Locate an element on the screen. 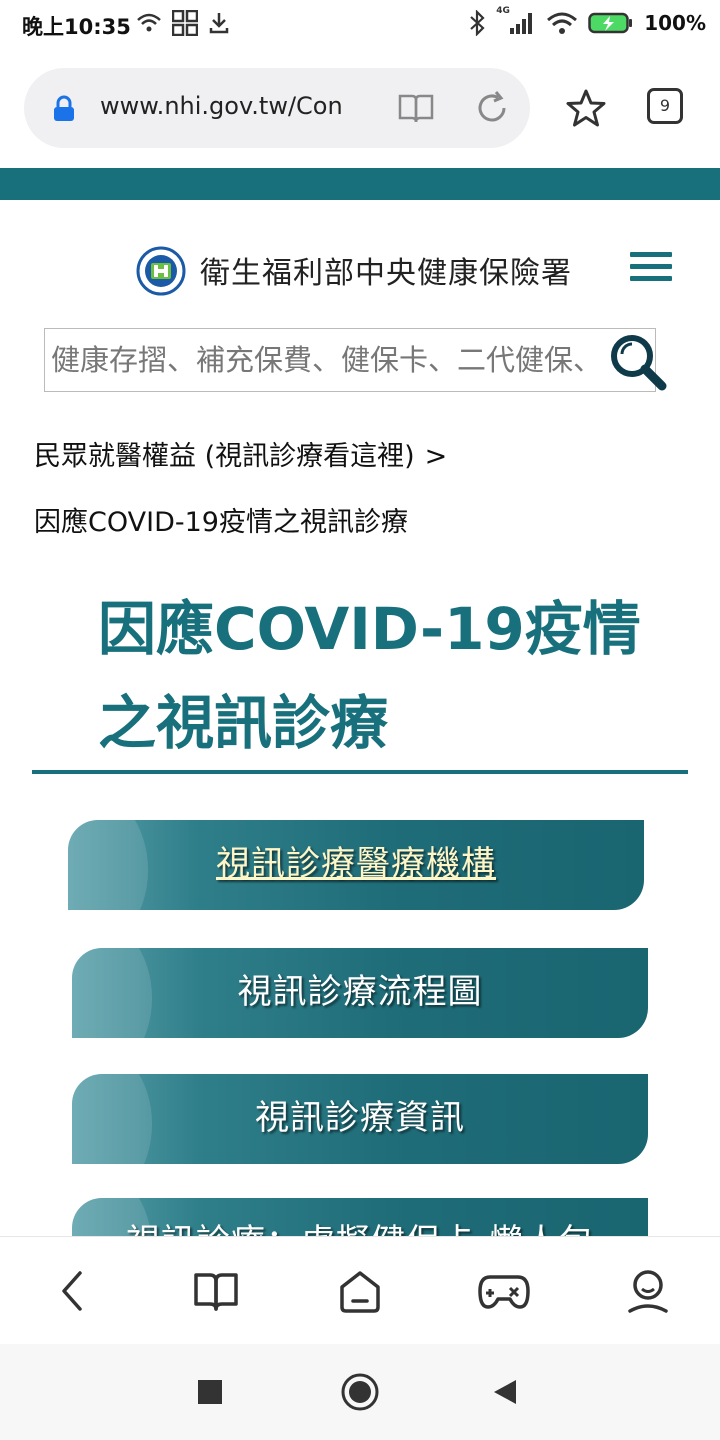 The height and width of the screenshot is (1440, 720). clinics-button: 視訊診療醫療機構 is located at coordinates (356, 865).